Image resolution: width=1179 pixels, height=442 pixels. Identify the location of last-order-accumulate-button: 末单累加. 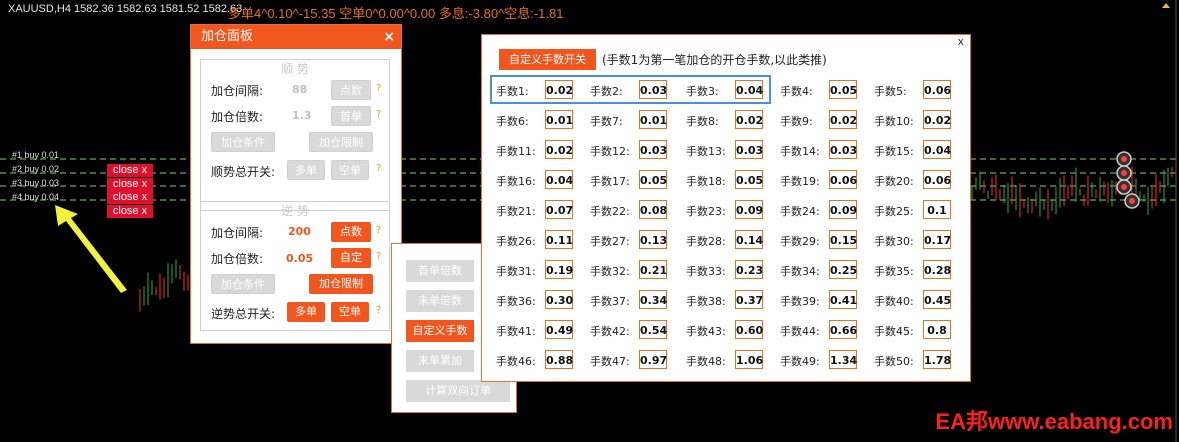
(440, 361).